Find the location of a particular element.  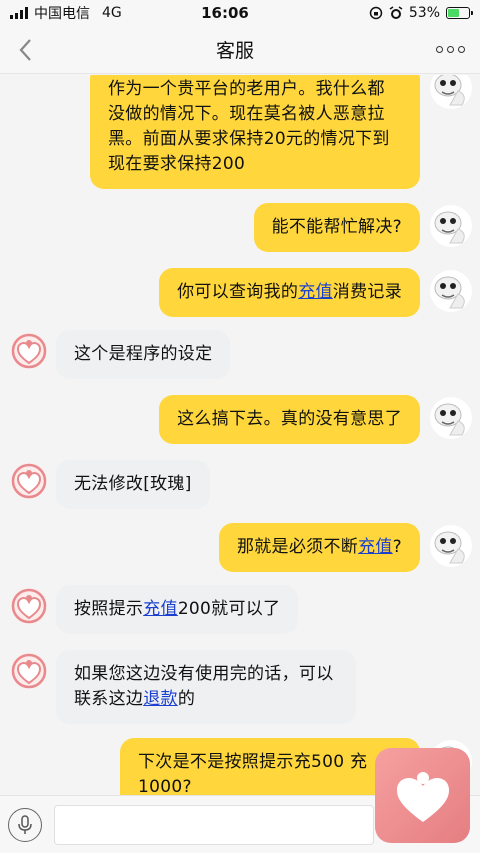

user-message: 你可以查询我的充值消费记录 is located at coordinates (319, 292).